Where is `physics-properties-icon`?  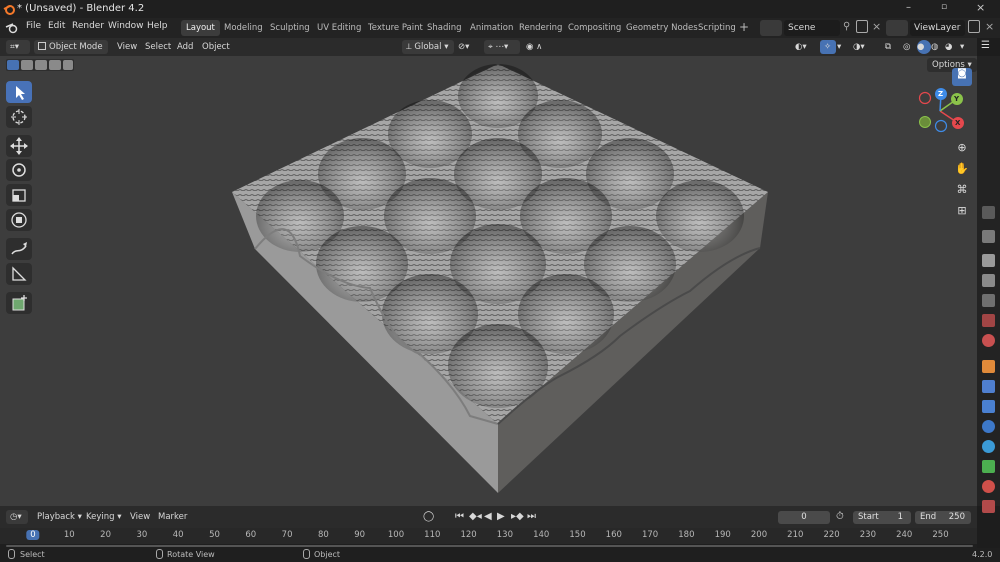 physics-properties-icon is located at coordinates (988, 426).